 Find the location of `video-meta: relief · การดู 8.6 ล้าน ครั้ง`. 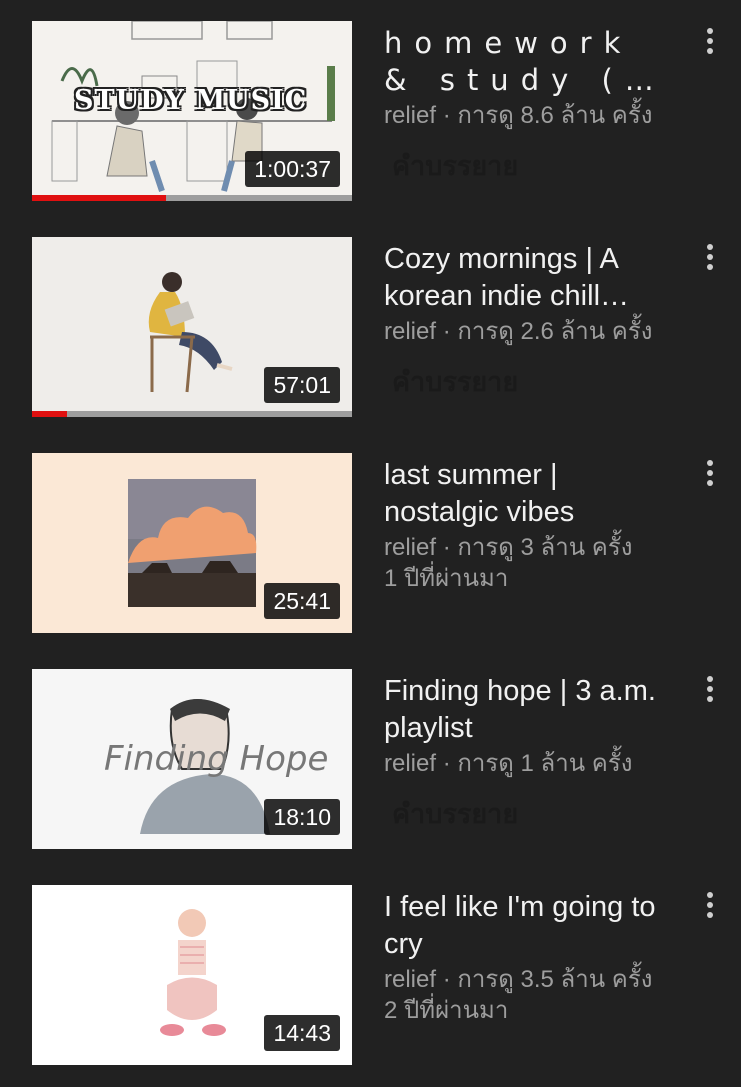

video-meta: relief · การดู 8.6 ล้าน ครั้ง is located at coordinates (518, 115).